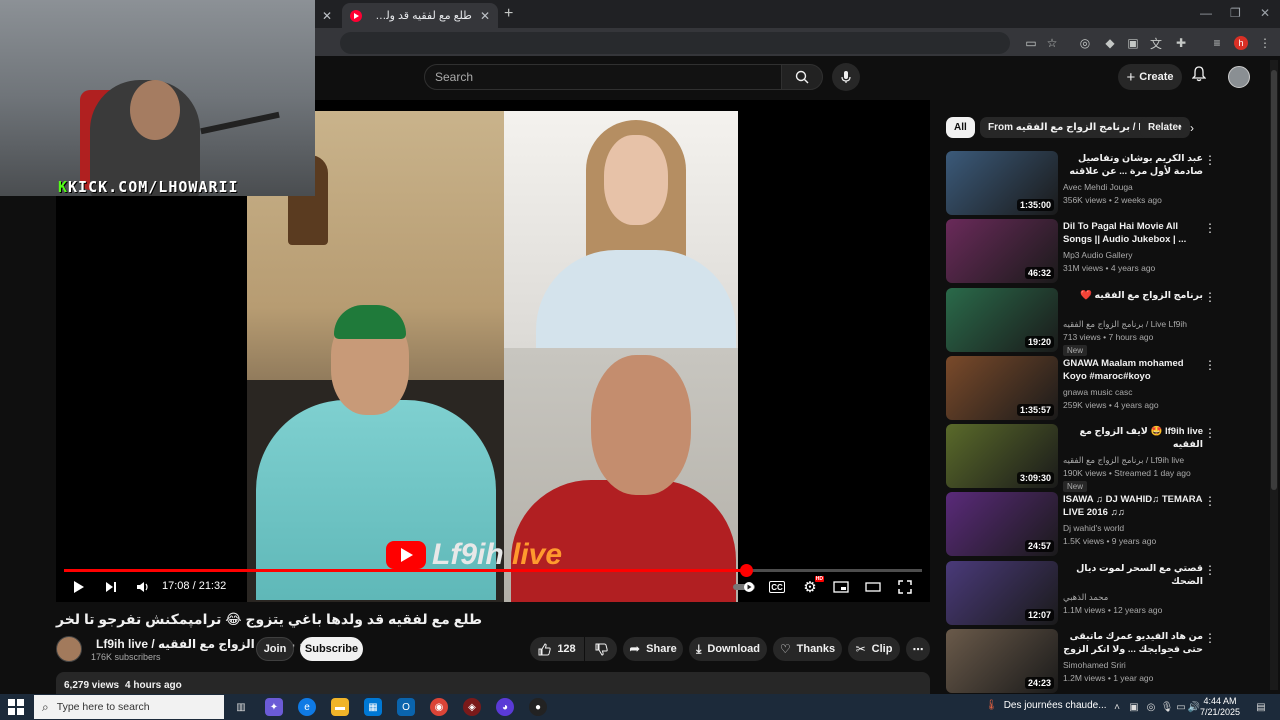  Describe the element at coordinates (505, 707) in the screenshot. I see `discord-icon: ◕` at that location.